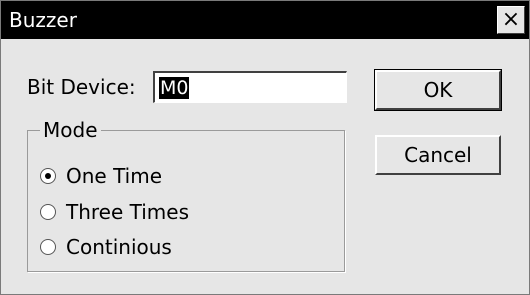 This screenshot has height=295, width=530. Describe the element at coordinates (174, 88) in the screenshot. I see `bit-device-value: M0` at that location.